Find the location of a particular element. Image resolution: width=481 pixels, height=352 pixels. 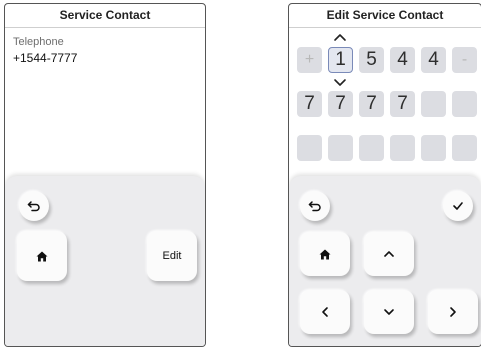

chevron-right-icon is located at coordinates (453, 312).